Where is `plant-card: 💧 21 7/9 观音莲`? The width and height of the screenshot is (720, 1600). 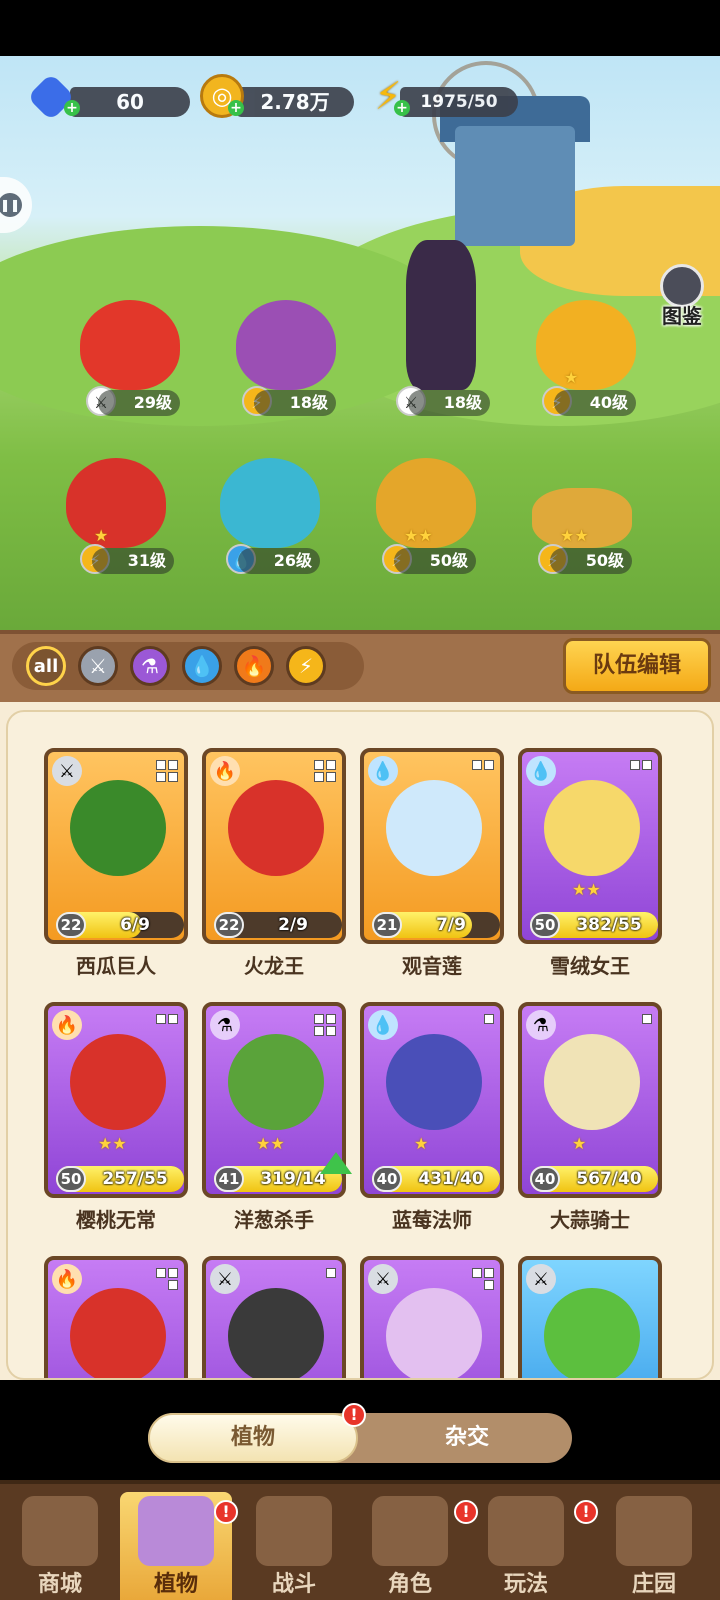 plant-card: 💧 21 7/9 观音莲 is located at coordinates (432, 863).